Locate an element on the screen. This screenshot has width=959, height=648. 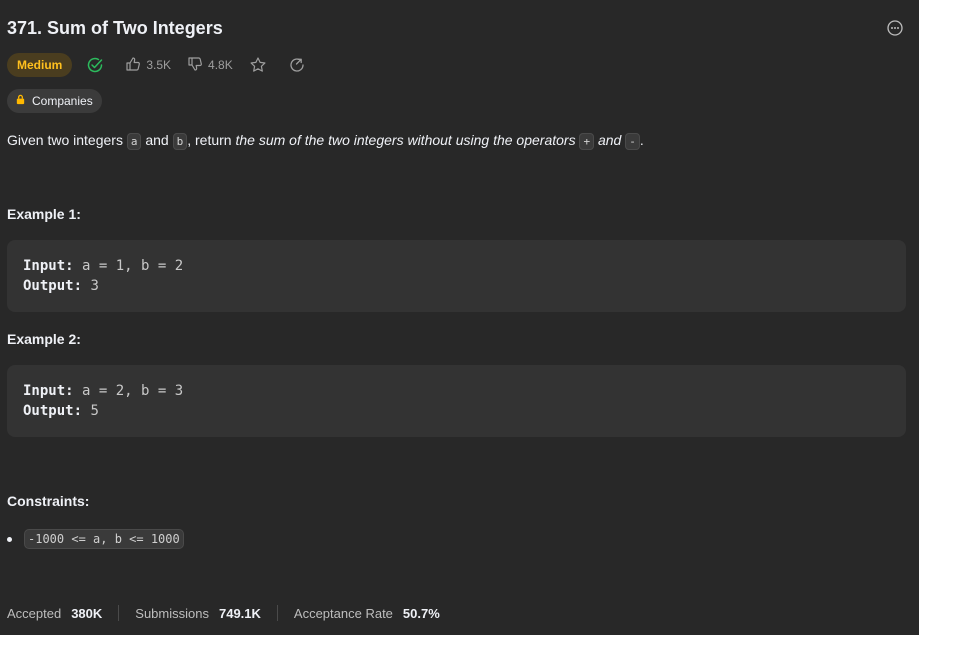
share-icon is located at coordinates (299, 65).